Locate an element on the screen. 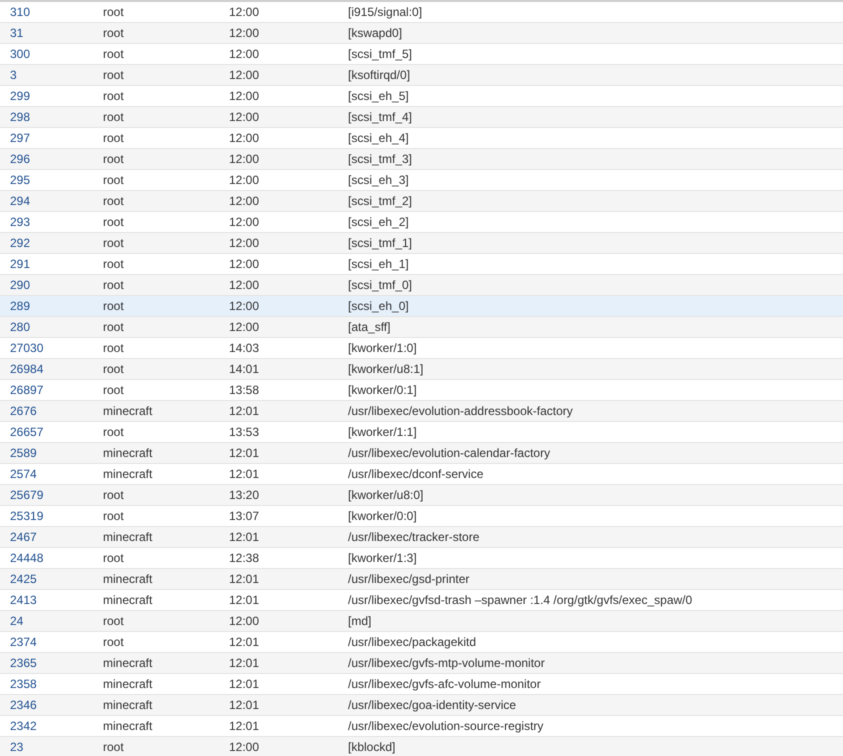 The width and height of the screenshot is (843, 756). table-row: 23 root 12:00 [kblockd] is located at coordinates (421, 746).